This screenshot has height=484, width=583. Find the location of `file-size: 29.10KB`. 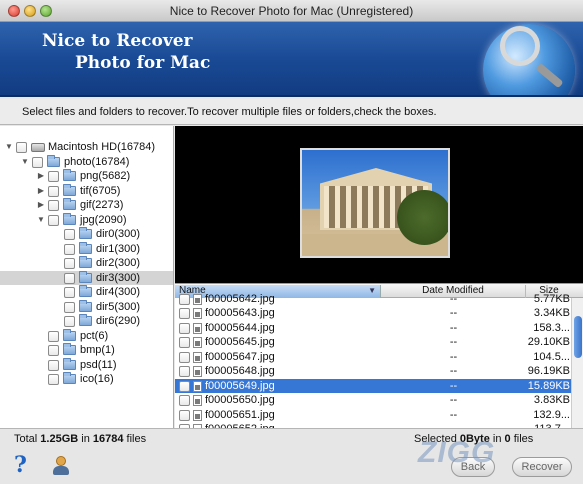

file-size: 29.10KB is located at coordinates (548, 342).